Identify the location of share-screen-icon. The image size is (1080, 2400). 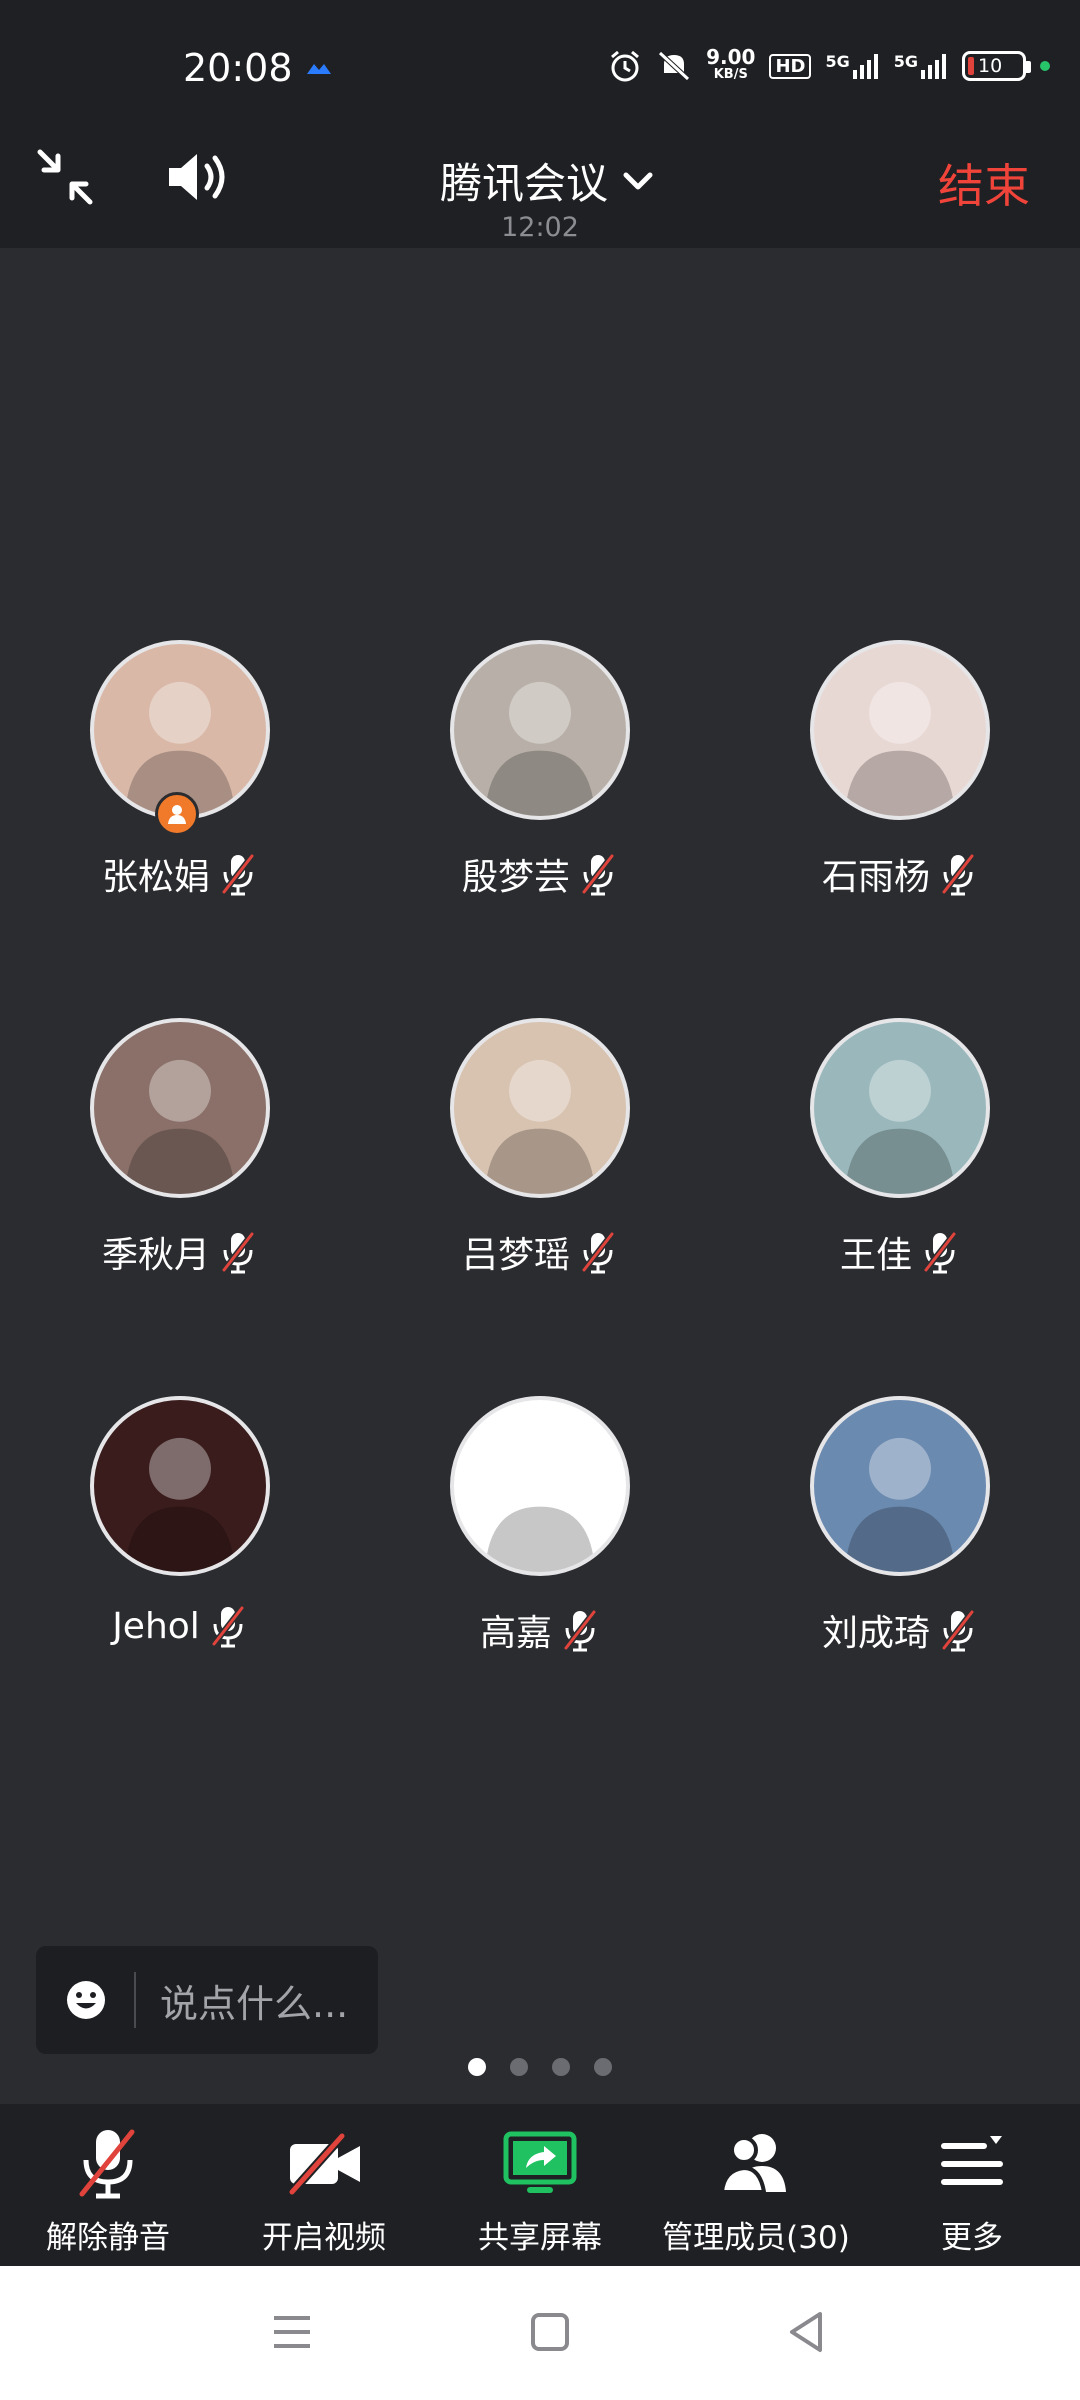
(540, 2162).